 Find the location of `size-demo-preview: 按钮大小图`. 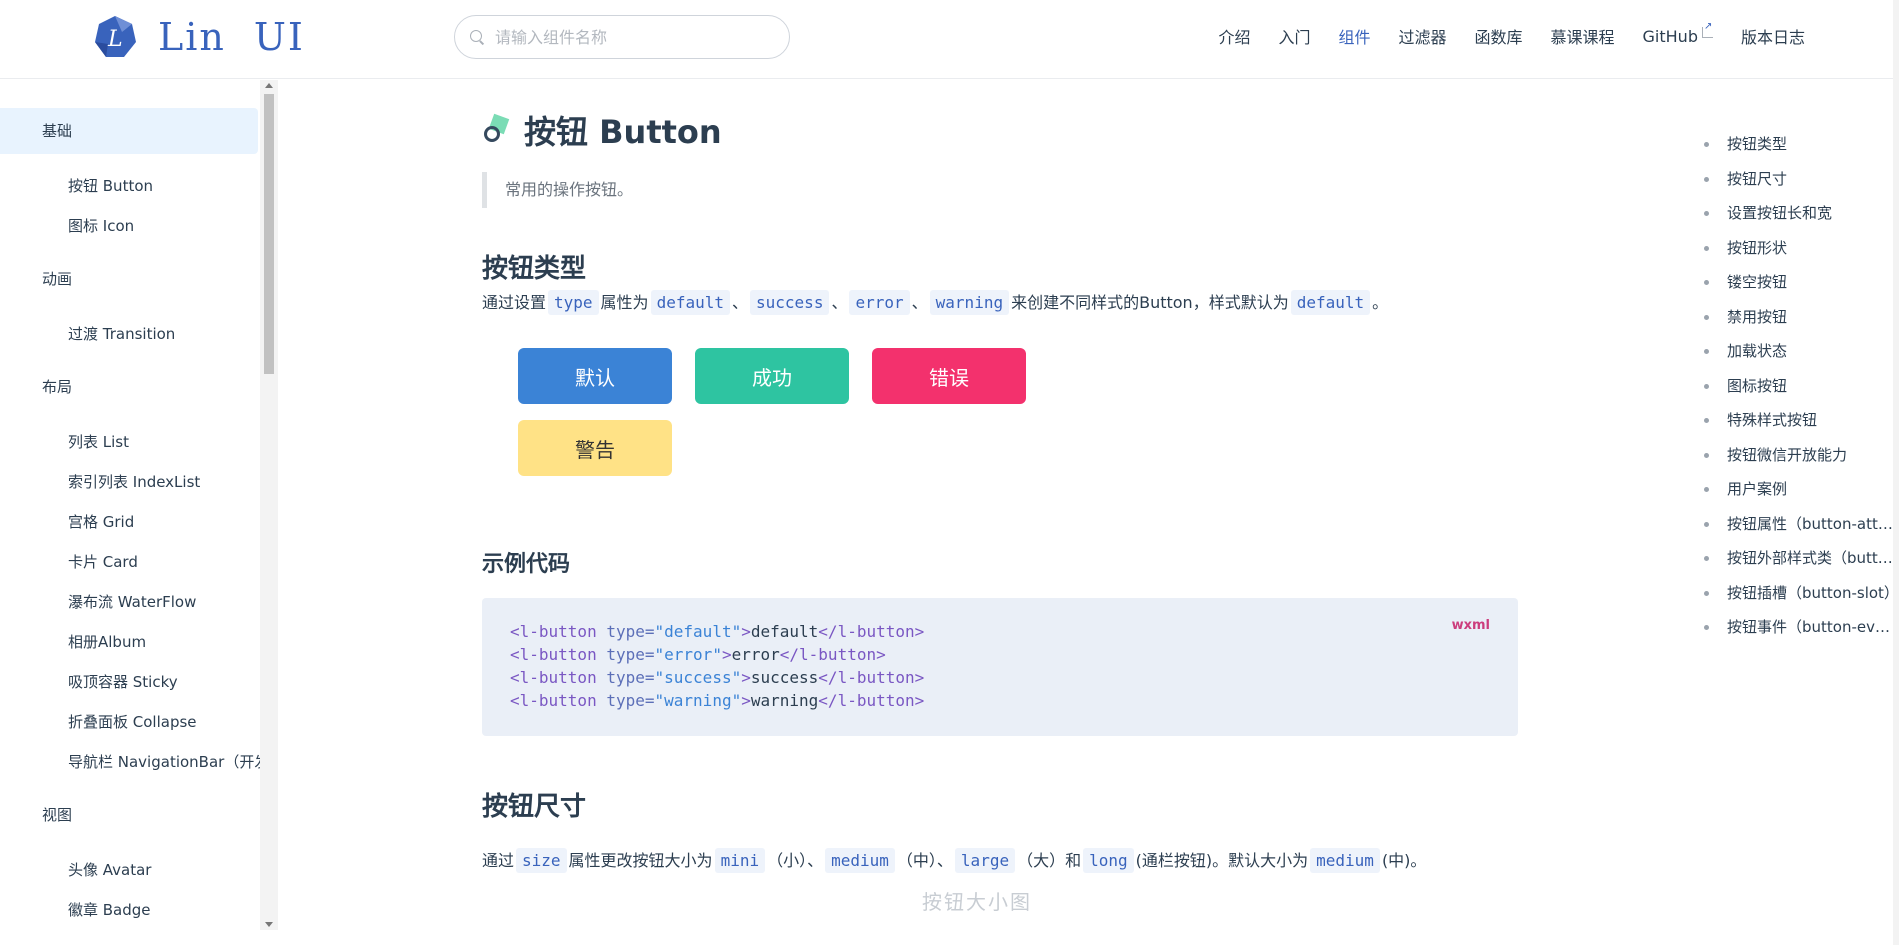

size-demo-preview: 按钮大小图 is located at coordinates (977, 902).